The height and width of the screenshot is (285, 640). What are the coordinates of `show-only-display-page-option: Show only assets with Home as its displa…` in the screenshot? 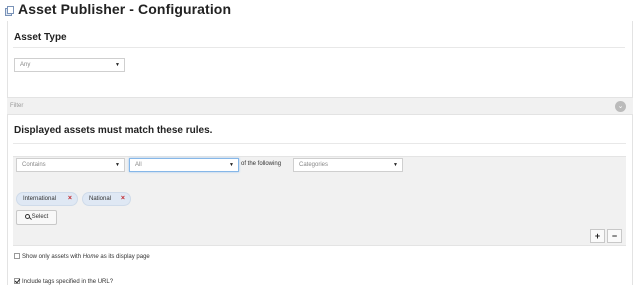 It's located at (82, 256).